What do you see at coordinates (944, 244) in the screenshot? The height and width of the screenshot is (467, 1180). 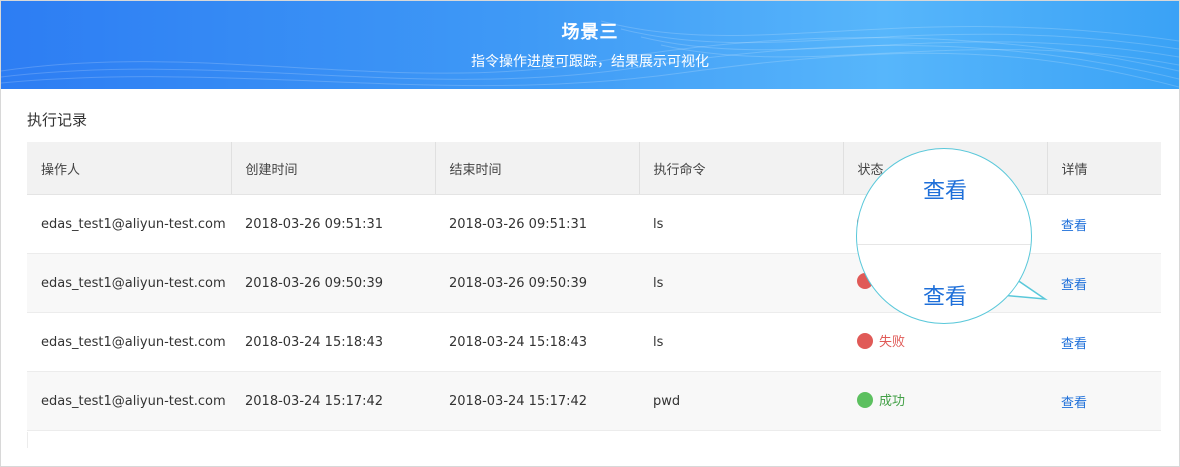 I see `magnified-divider` at bounding box center [944, 244].